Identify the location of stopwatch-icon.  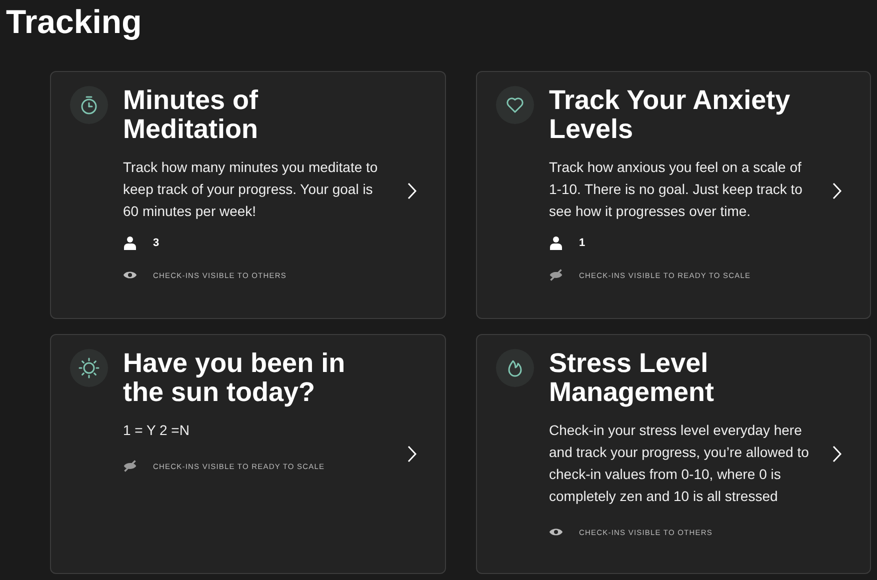
(89, 105).